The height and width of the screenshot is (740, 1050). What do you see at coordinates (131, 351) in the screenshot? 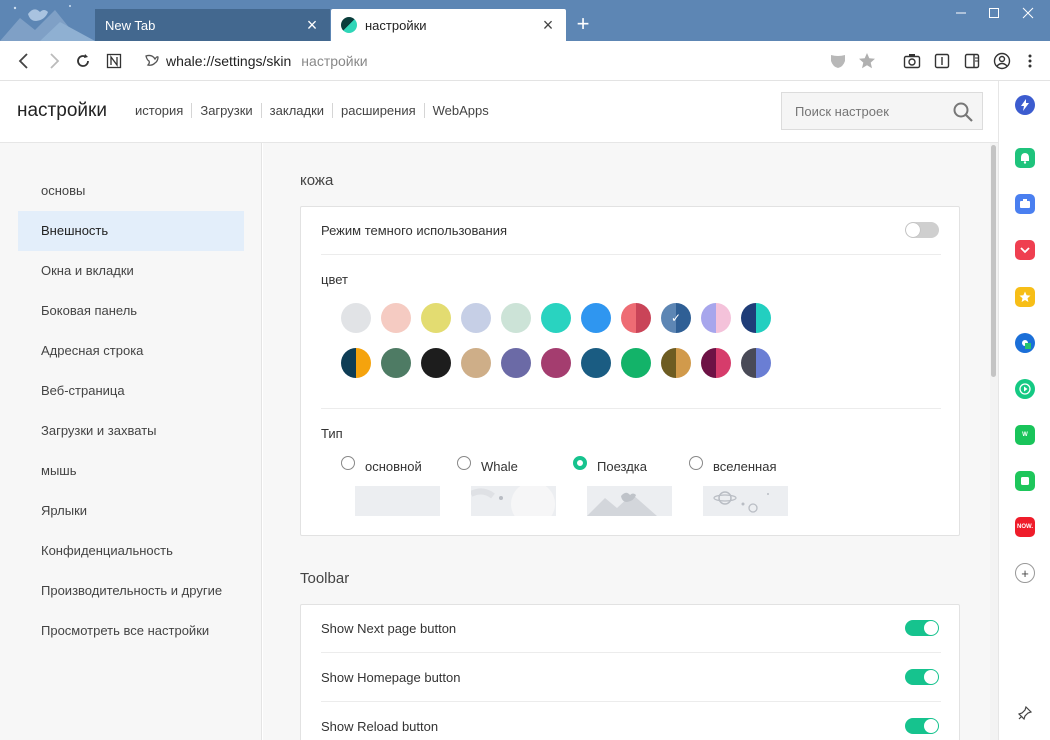
I see `sidebar-item-address-bar: Адресная строка` at bounding box center [131, 351].